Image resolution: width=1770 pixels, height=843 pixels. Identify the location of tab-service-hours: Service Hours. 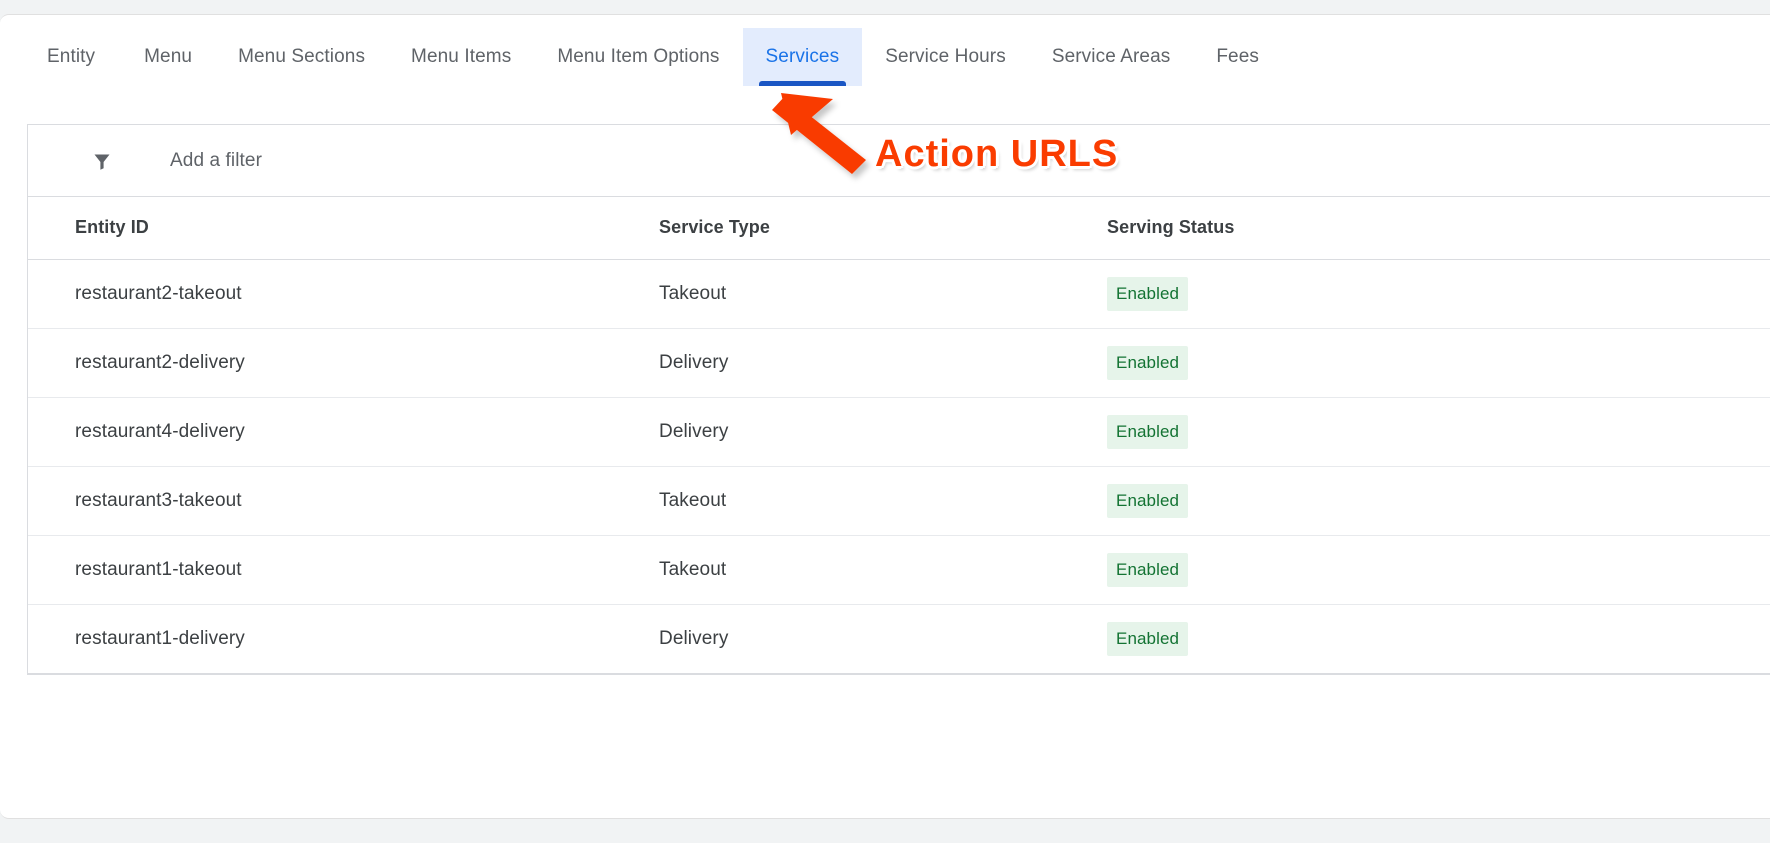
(945, 57).